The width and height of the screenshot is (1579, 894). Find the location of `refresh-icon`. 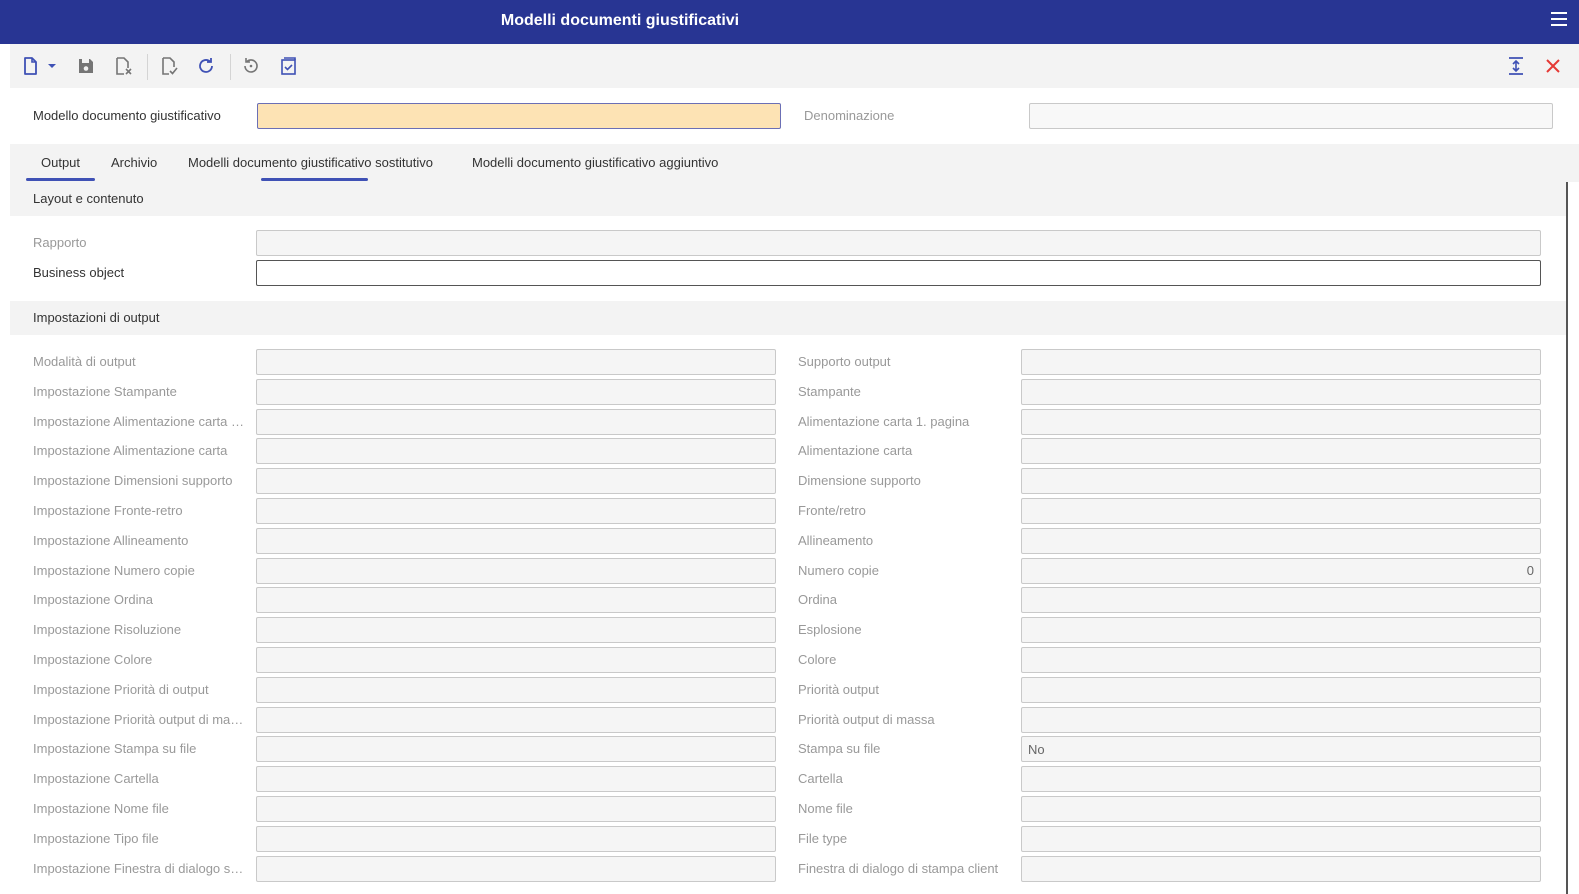

refresh-icon is located at coordinates (206, 66).